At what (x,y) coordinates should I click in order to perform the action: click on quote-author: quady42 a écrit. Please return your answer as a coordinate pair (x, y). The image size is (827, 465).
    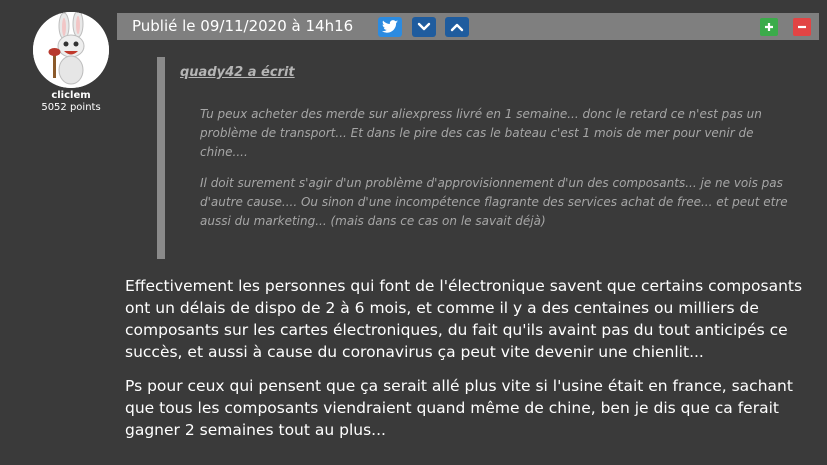
    Looking at the image, I should click on (237, 72).